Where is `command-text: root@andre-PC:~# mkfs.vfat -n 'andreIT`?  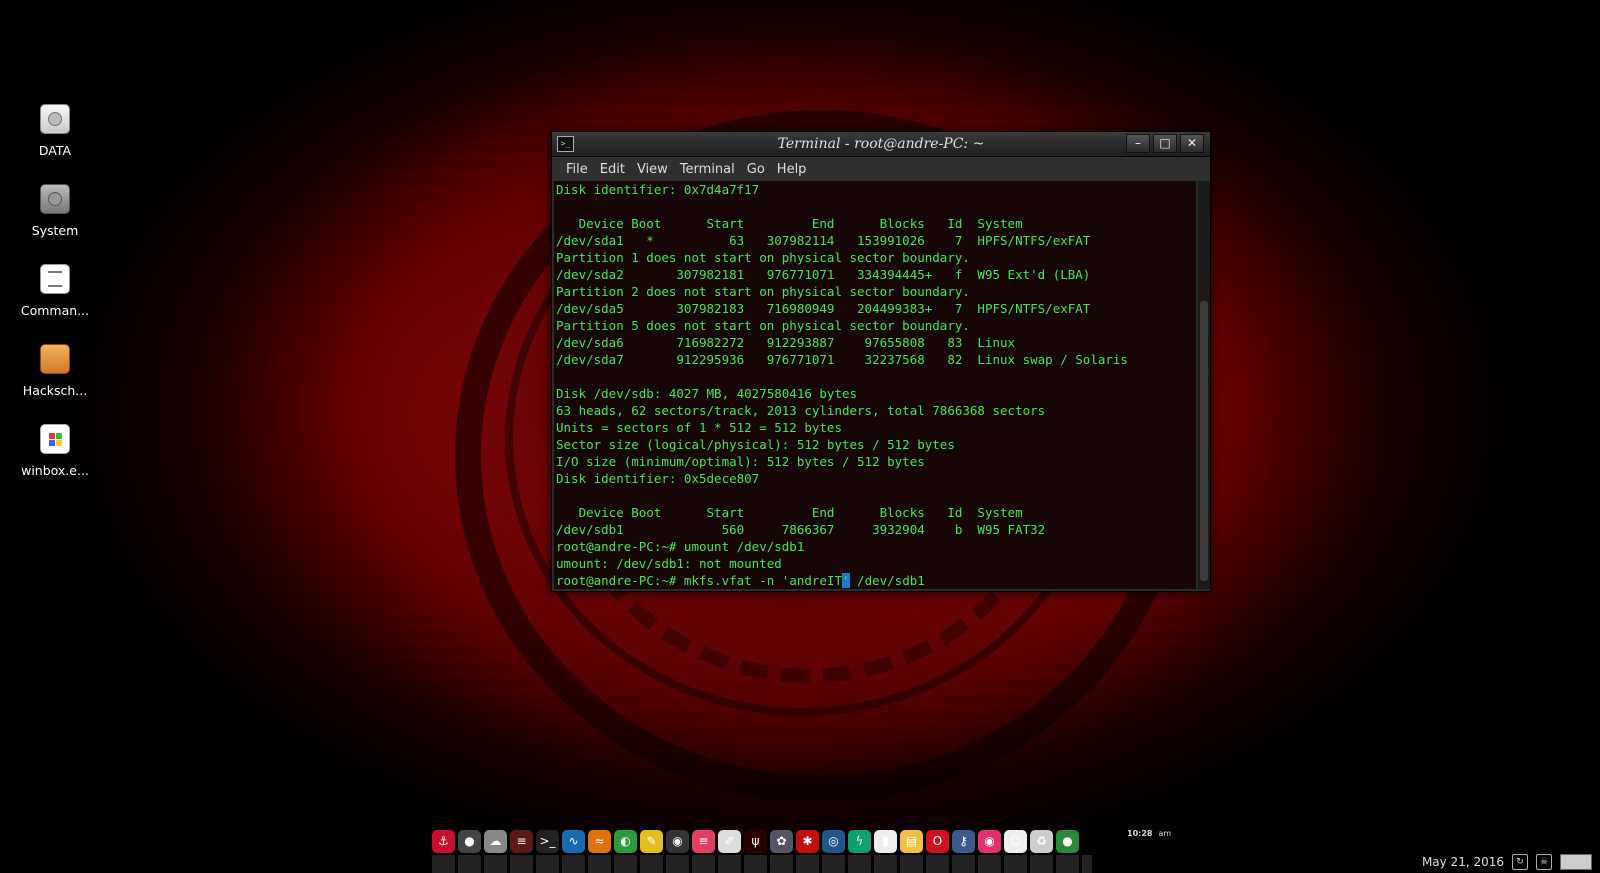
command-text: root@andre-PC:~# mkfs.vfat -n 'andreIT is located at coordinates (699, 580).